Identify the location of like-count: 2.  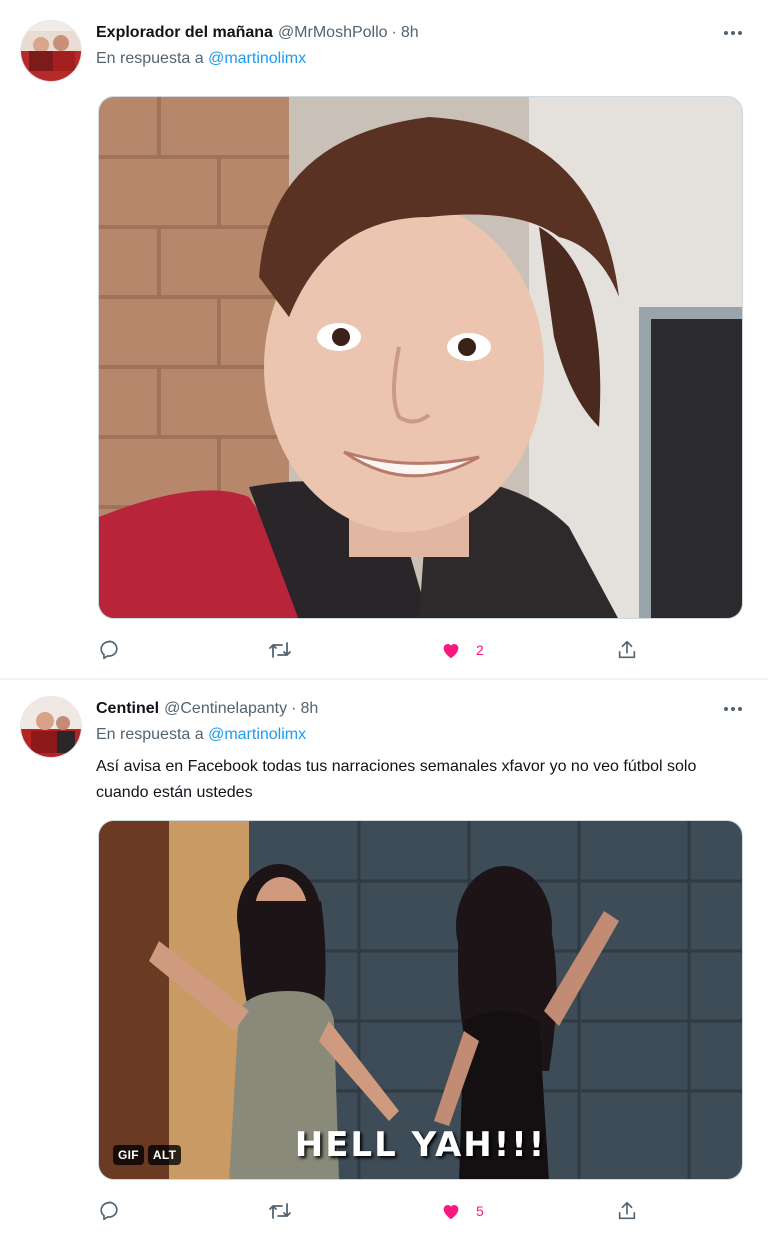
(480, 650).